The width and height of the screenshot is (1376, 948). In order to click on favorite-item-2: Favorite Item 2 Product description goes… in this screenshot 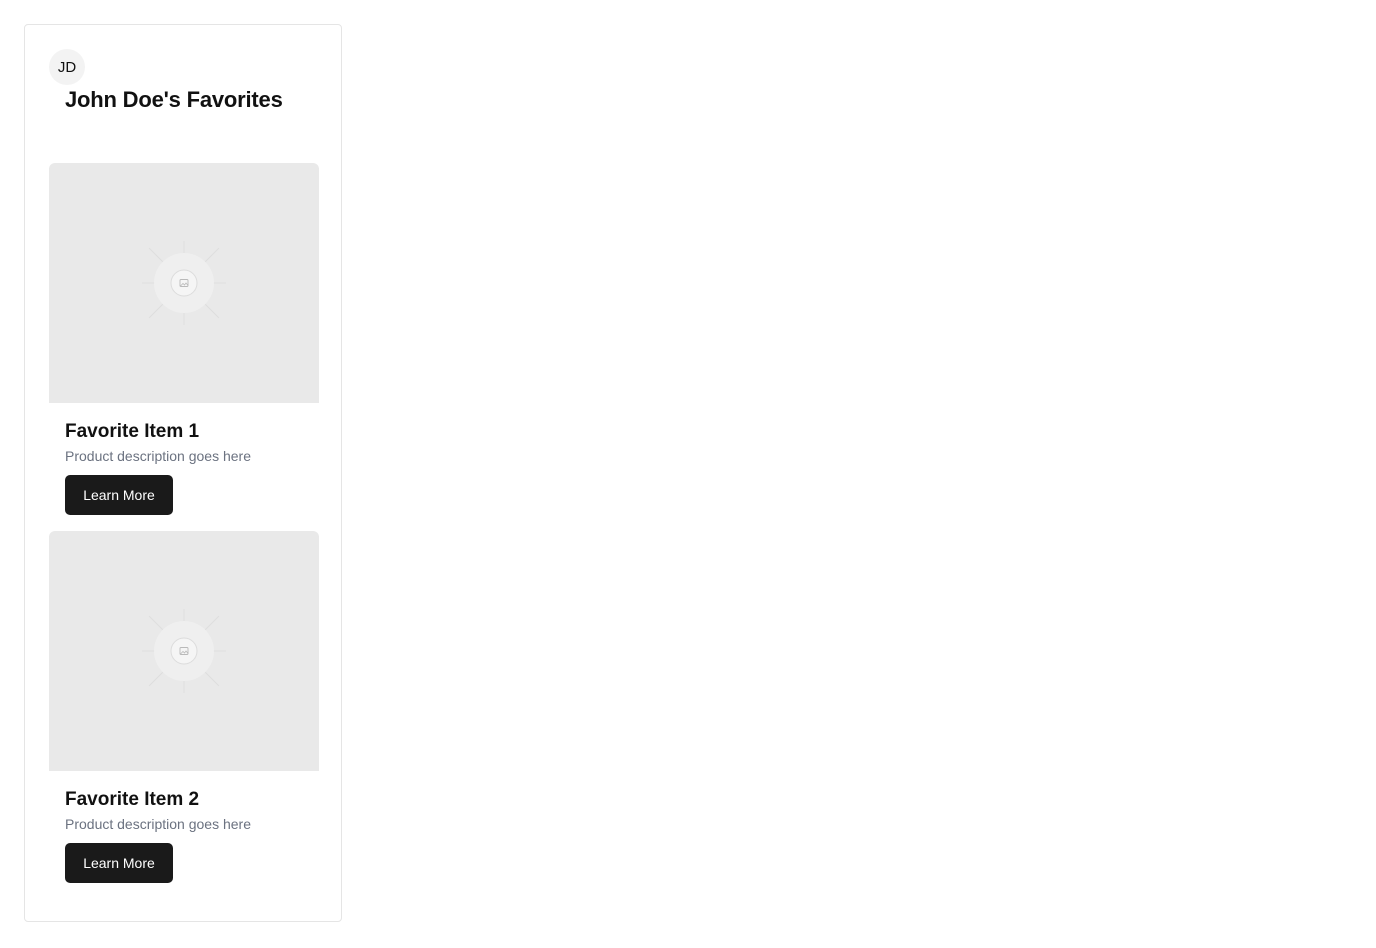, I will do `click(184, 707)`.